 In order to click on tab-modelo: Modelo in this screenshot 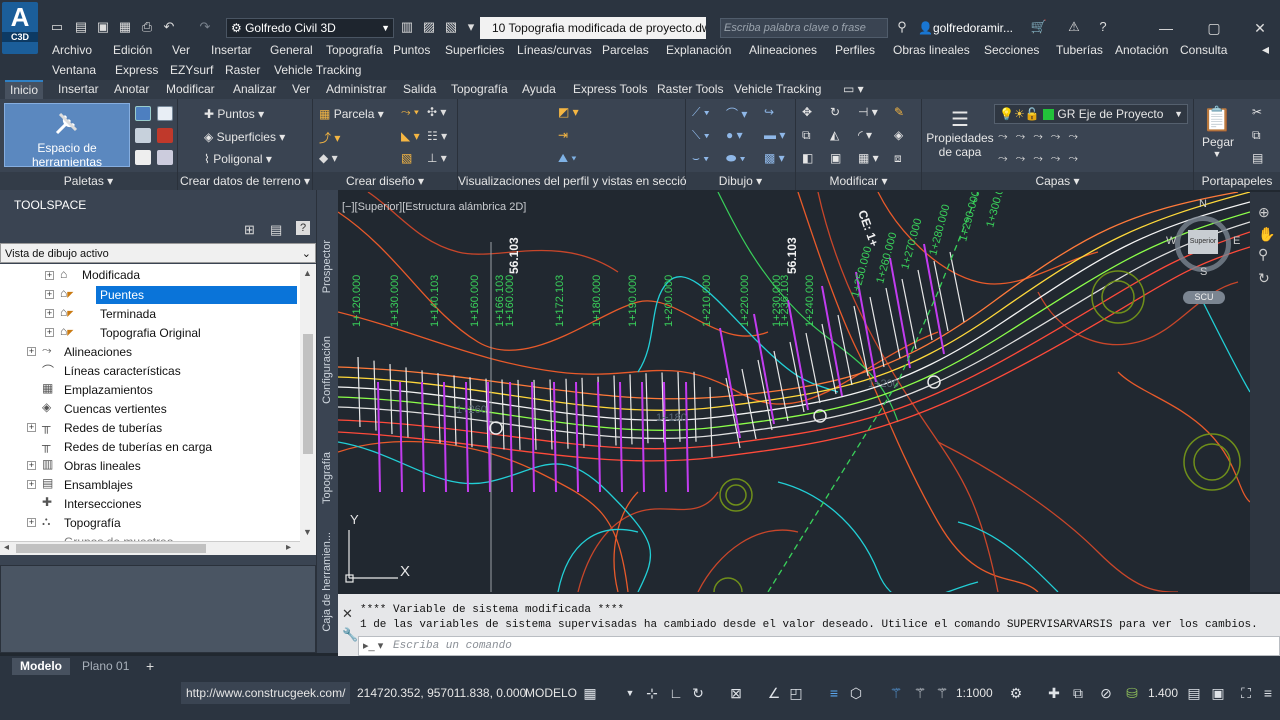, I will do `click(41, 666)`.